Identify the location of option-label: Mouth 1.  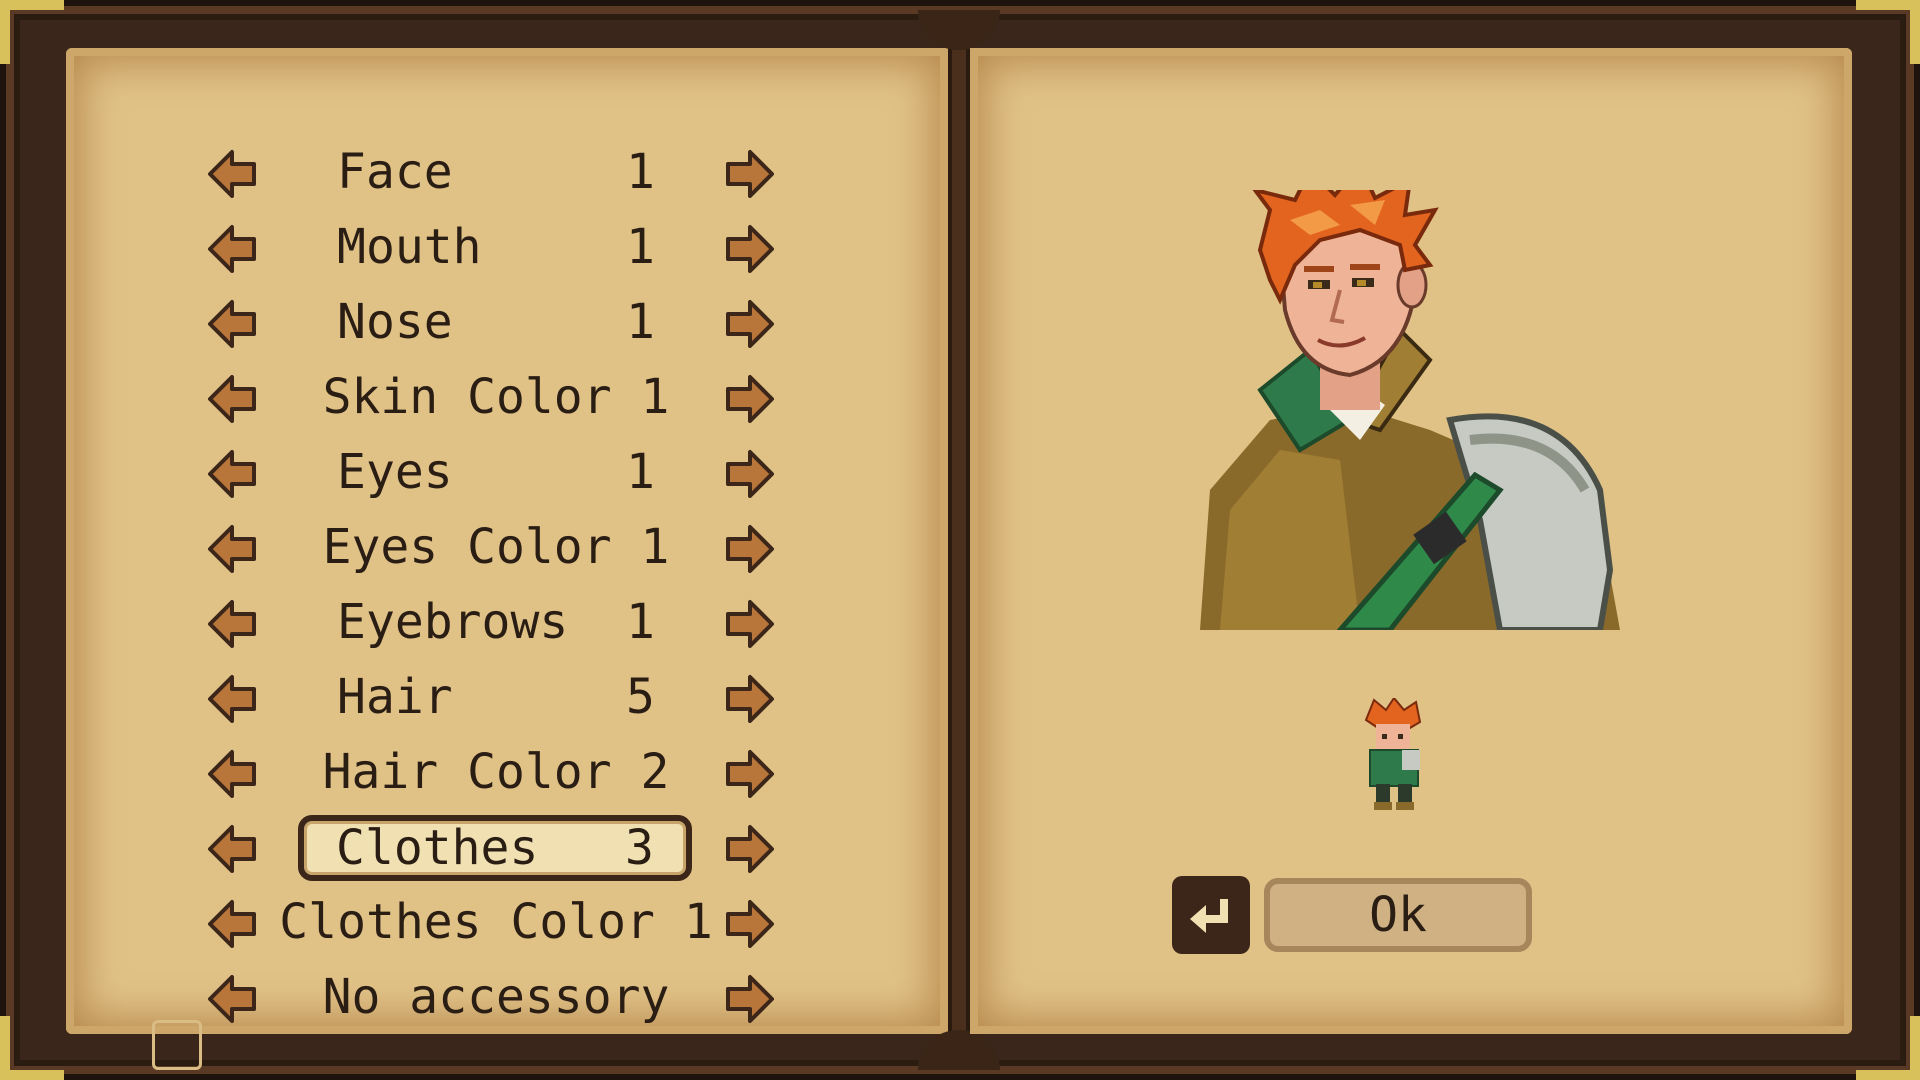
(496, 247).